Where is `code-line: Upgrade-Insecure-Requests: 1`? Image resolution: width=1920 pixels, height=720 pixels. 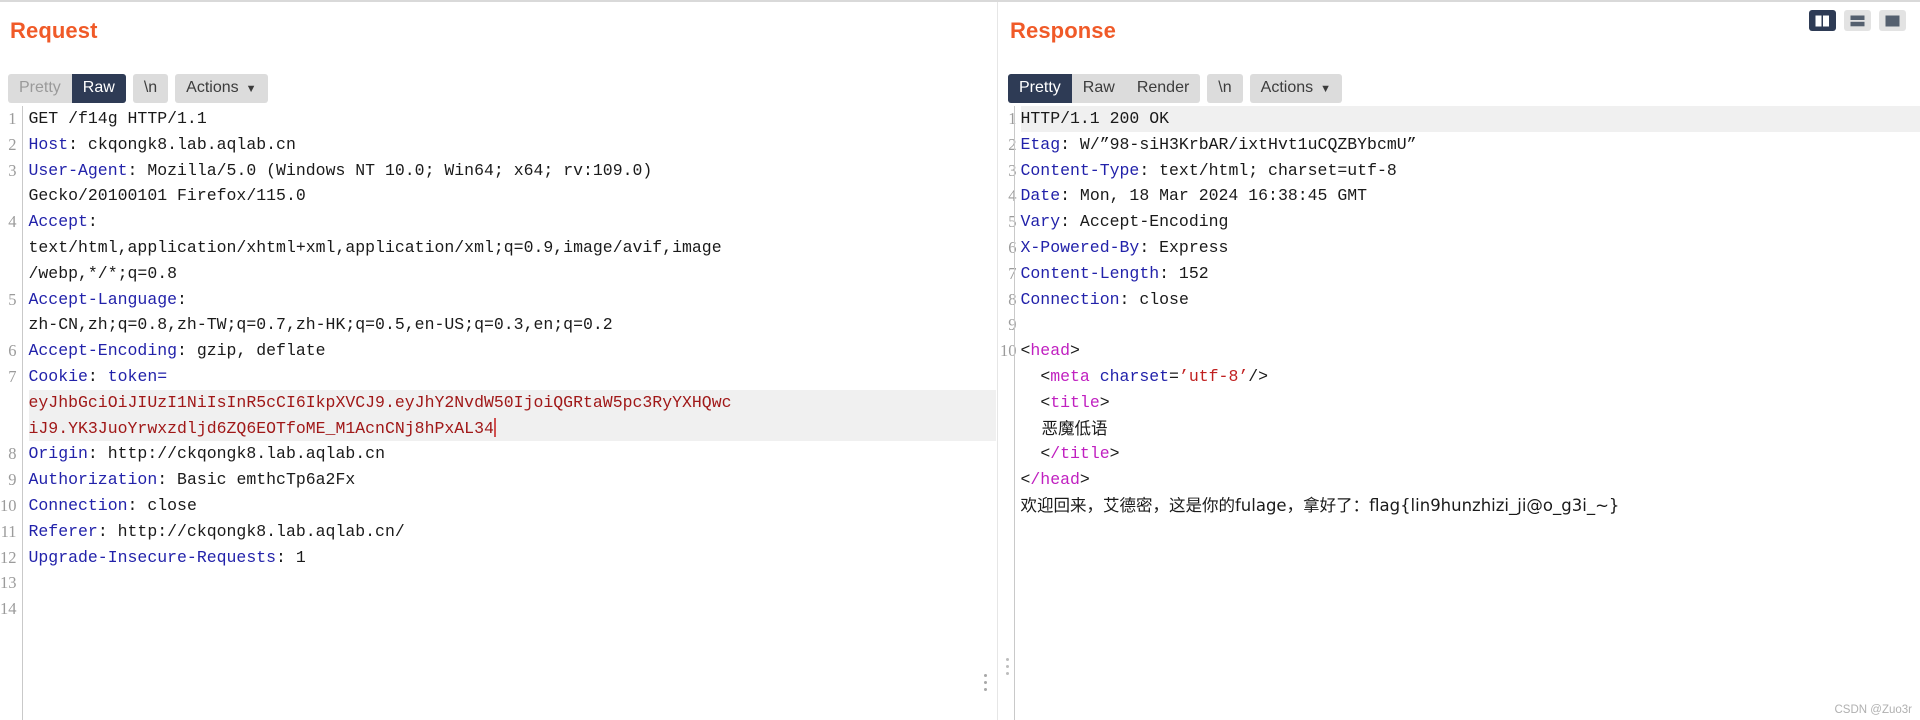 code-line: Upgrade-Insecure-Requests: 1 is located at coordinates (167, 557).